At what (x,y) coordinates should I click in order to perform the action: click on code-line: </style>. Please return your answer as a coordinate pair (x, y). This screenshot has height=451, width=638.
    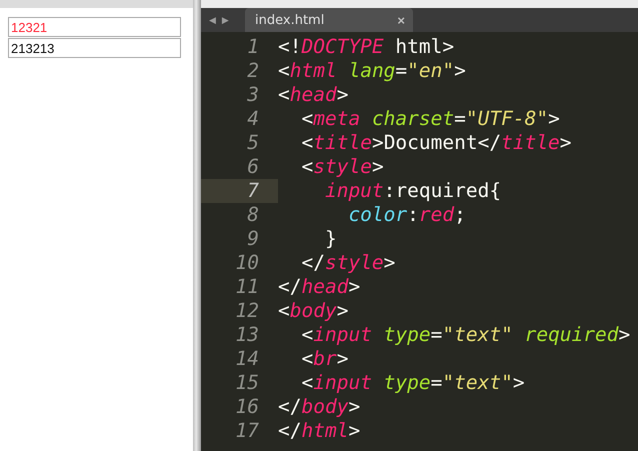
    Looking at the image, I should click on (348, 263).